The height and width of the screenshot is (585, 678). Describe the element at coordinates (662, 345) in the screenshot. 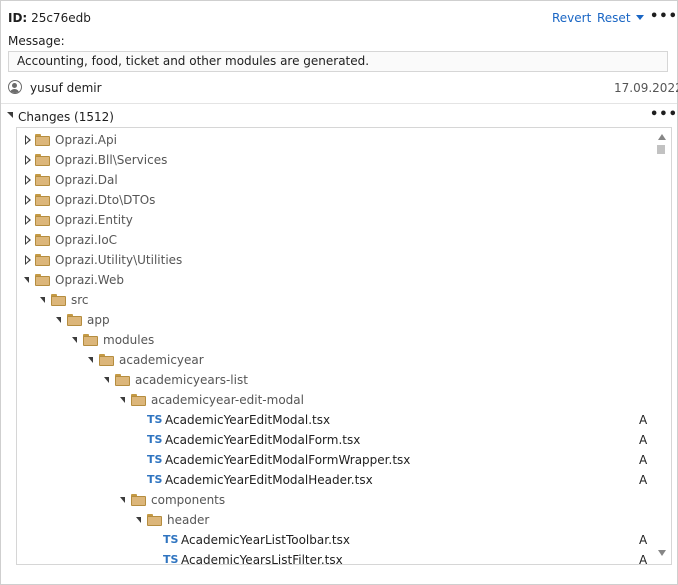

I see `vertical-scrollbar` at that location.